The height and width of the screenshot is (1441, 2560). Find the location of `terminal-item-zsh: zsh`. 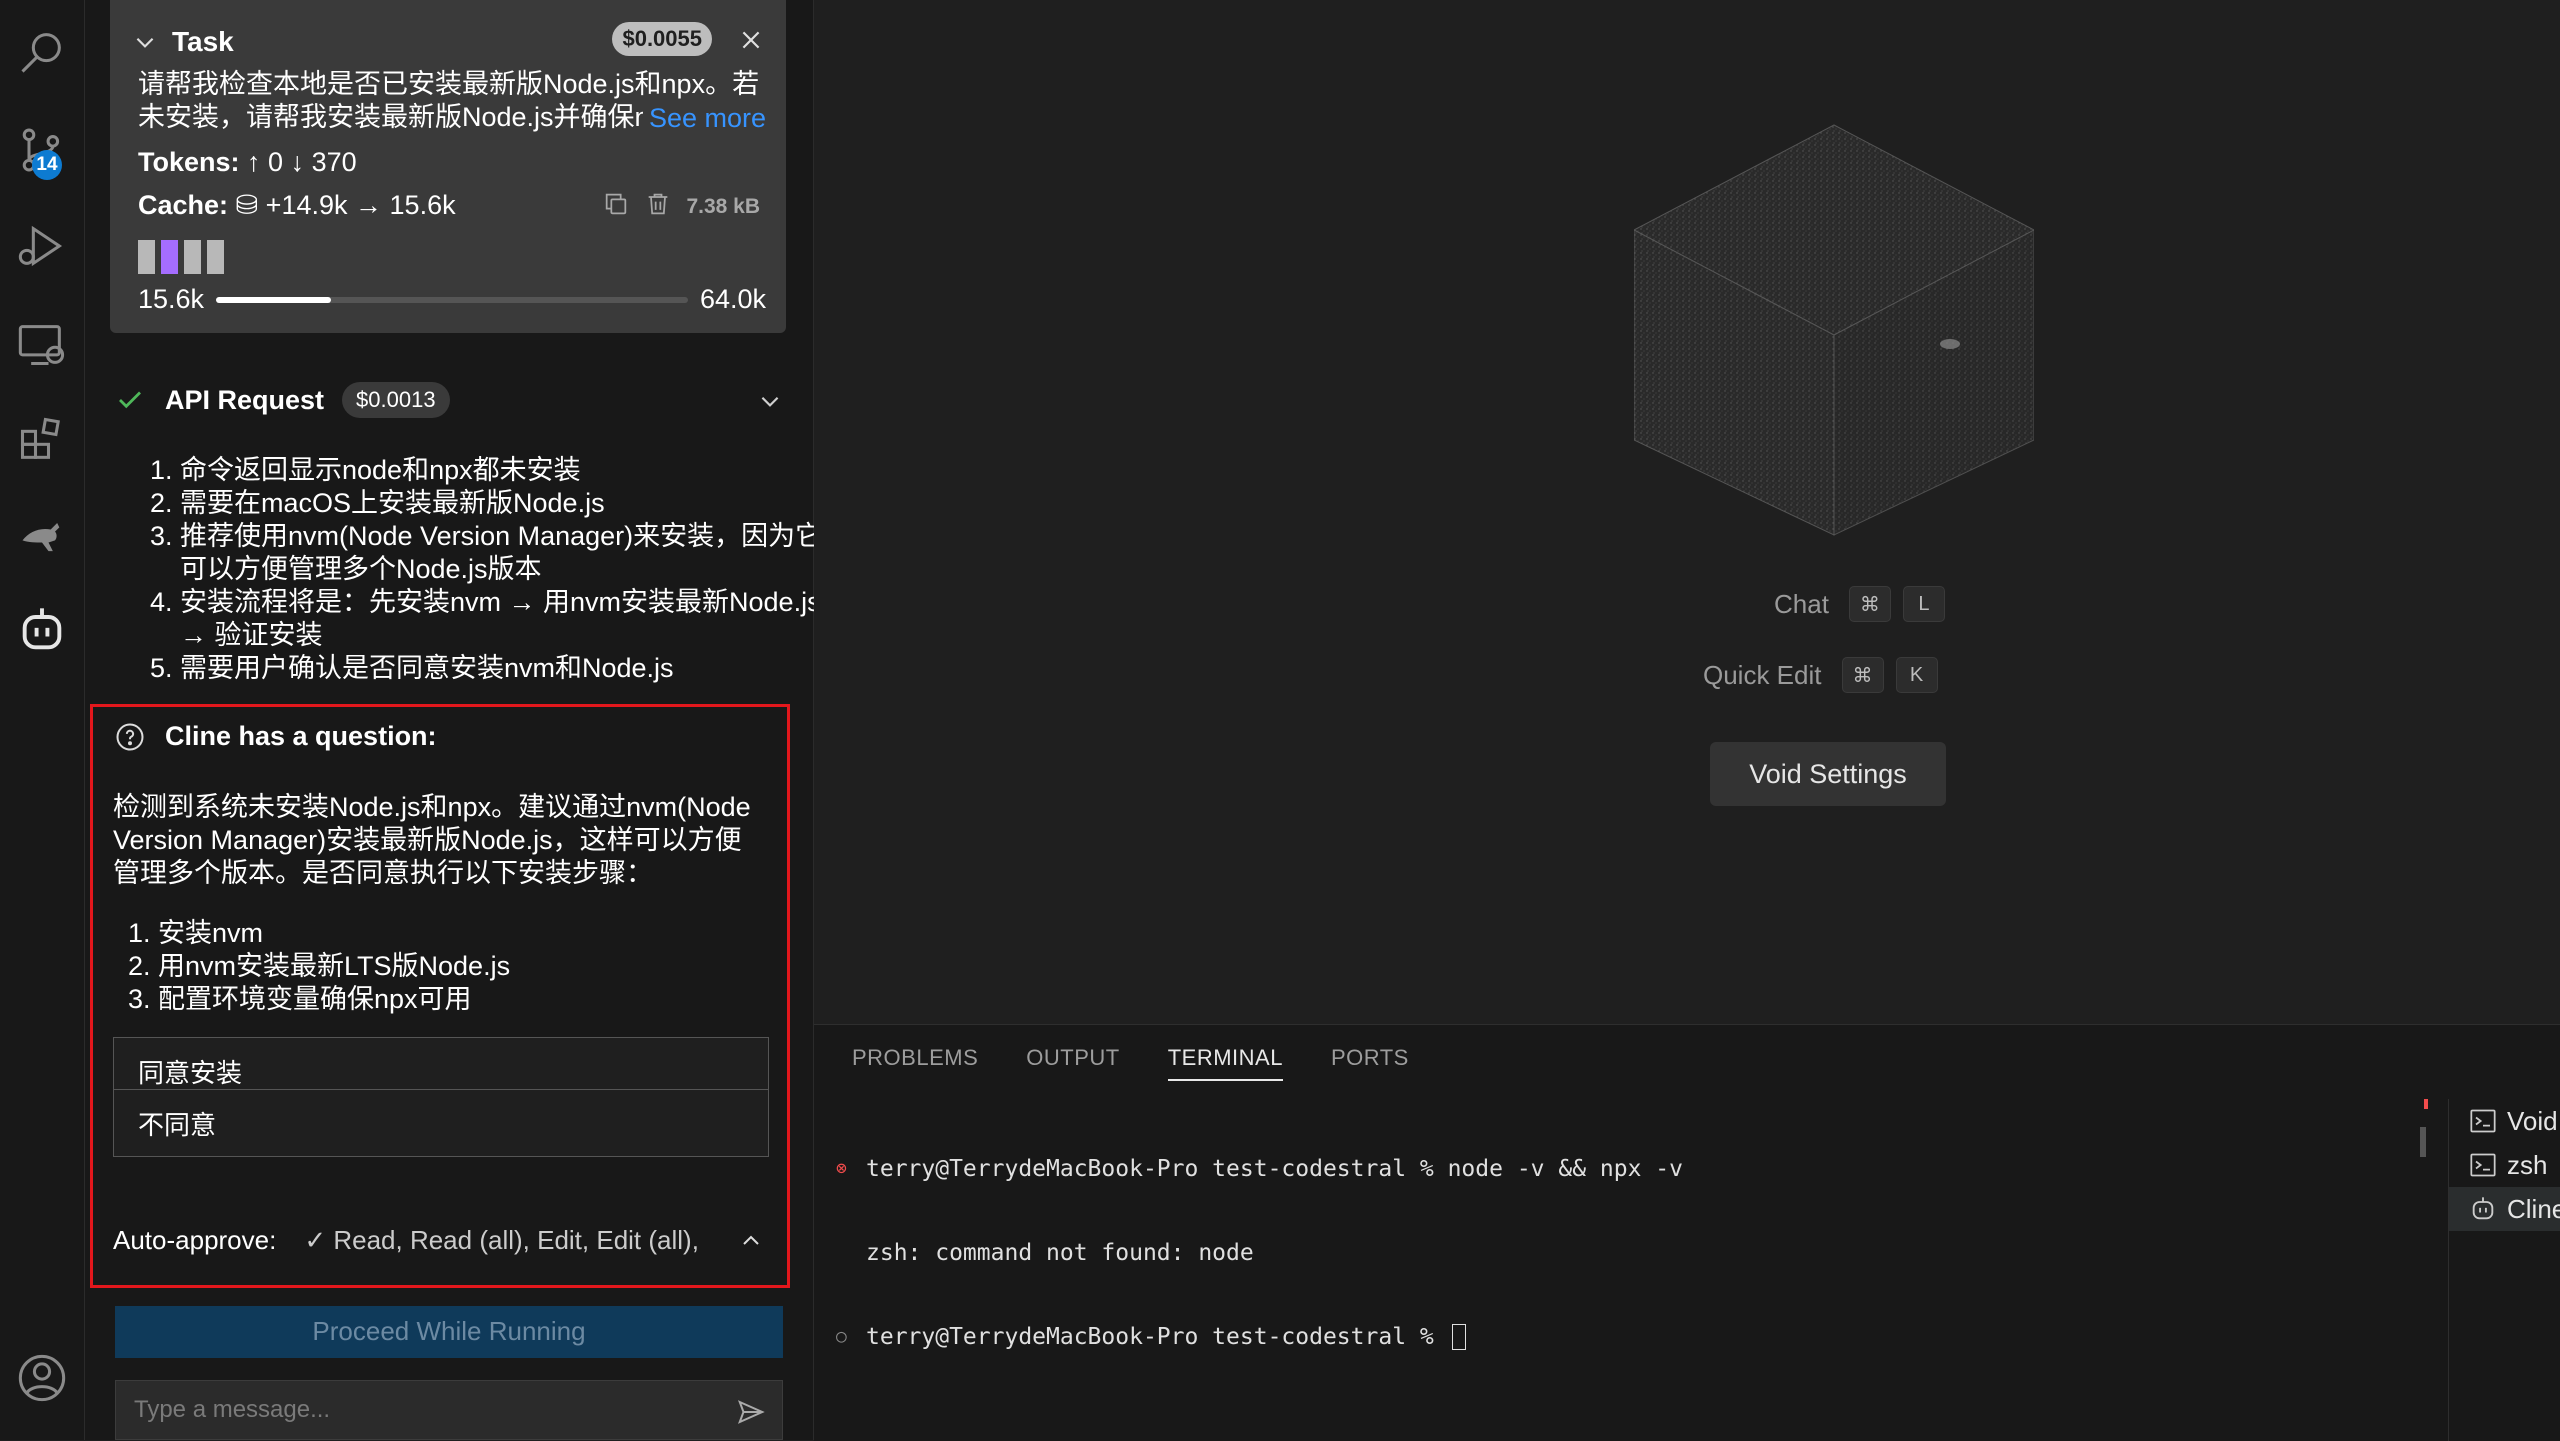

terminal-item-zsh: zsh is located at coordinates (2504, 1165).